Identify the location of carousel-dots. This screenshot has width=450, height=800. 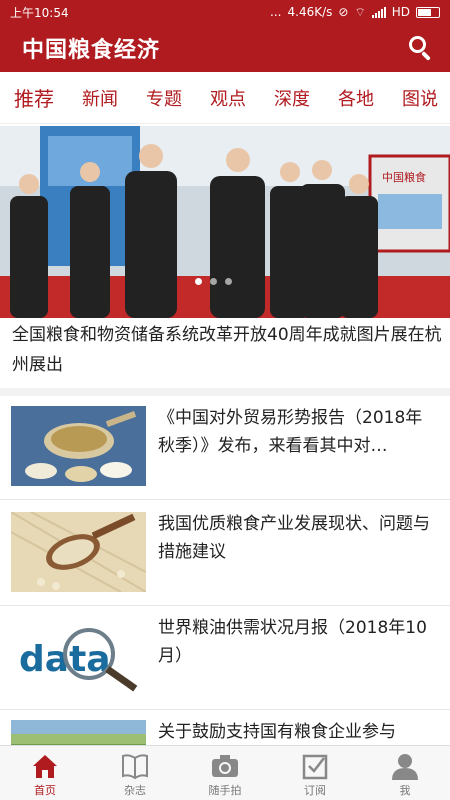
(213, 281).